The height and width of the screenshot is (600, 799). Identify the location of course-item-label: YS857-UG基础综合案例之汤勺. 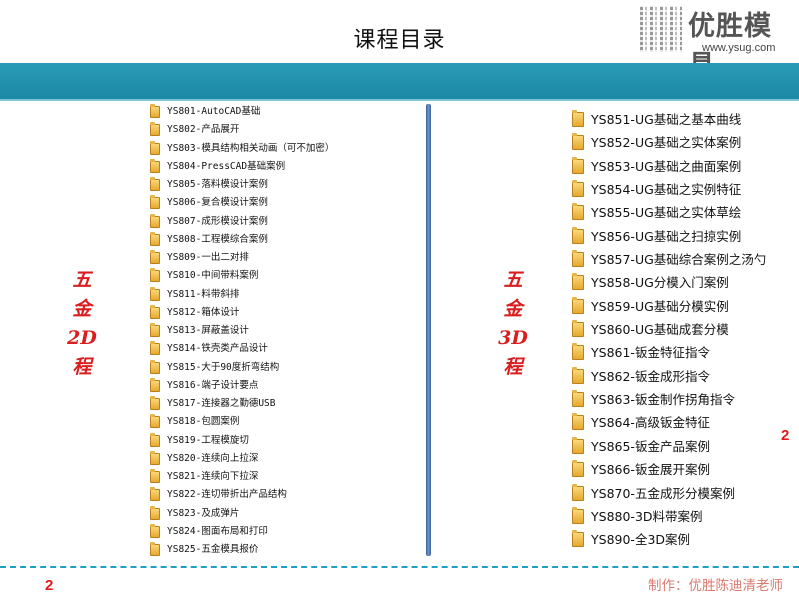
(679, 260).